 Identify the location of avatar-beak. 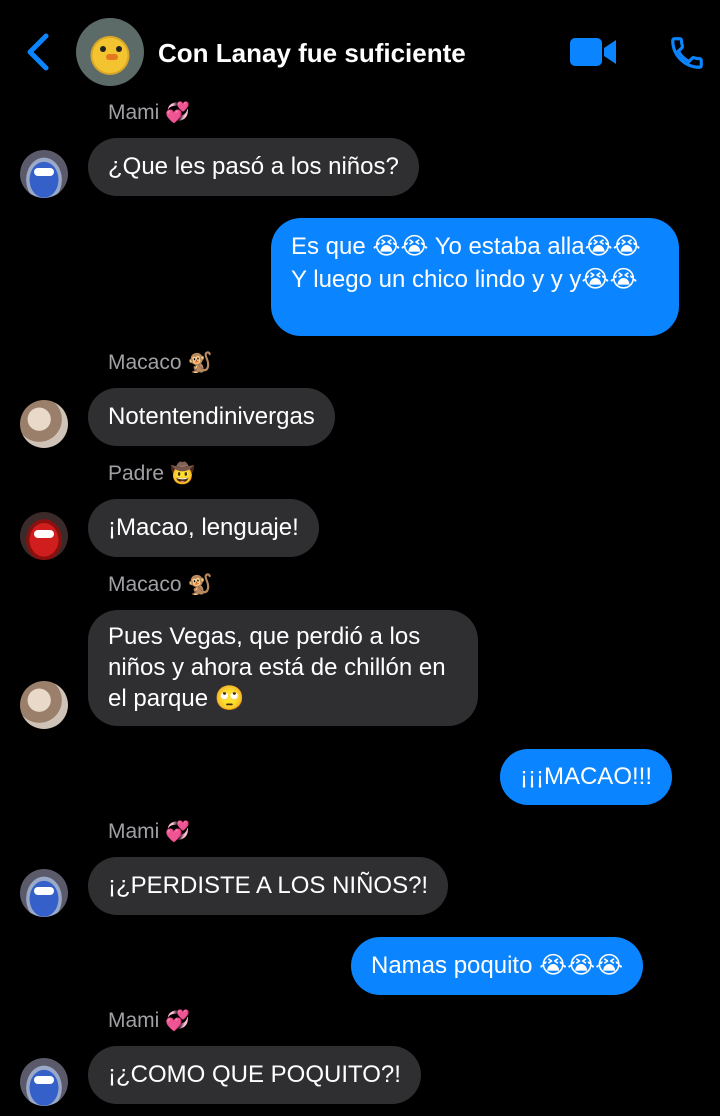
(112, 57).